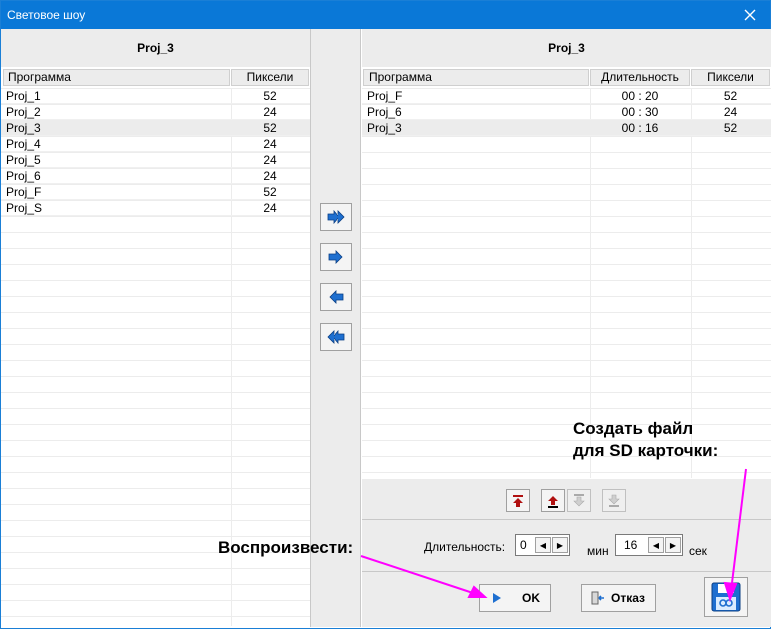  I want to click on close-button, so click(750, 15).